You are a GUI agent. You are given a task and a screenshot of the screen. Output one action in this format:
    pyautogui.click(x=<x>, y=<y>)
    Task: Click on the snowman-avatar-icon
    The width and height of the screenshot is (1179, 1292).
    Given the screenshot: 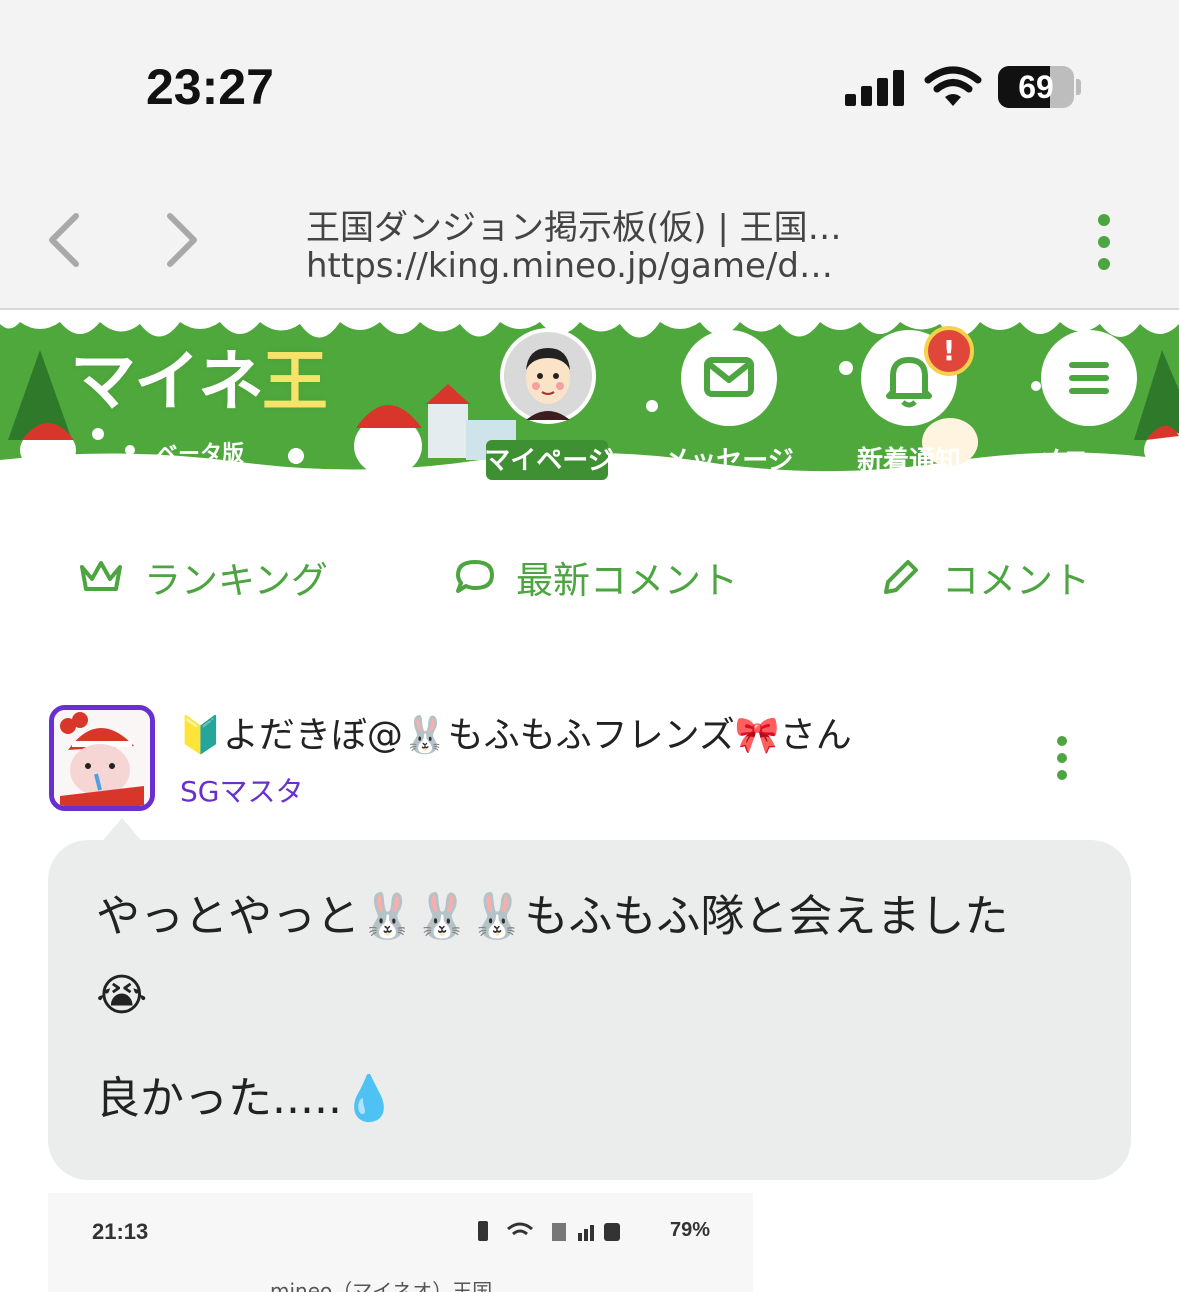 What is the action you would take?
    pyautogui.click(x=102, y=758)
    